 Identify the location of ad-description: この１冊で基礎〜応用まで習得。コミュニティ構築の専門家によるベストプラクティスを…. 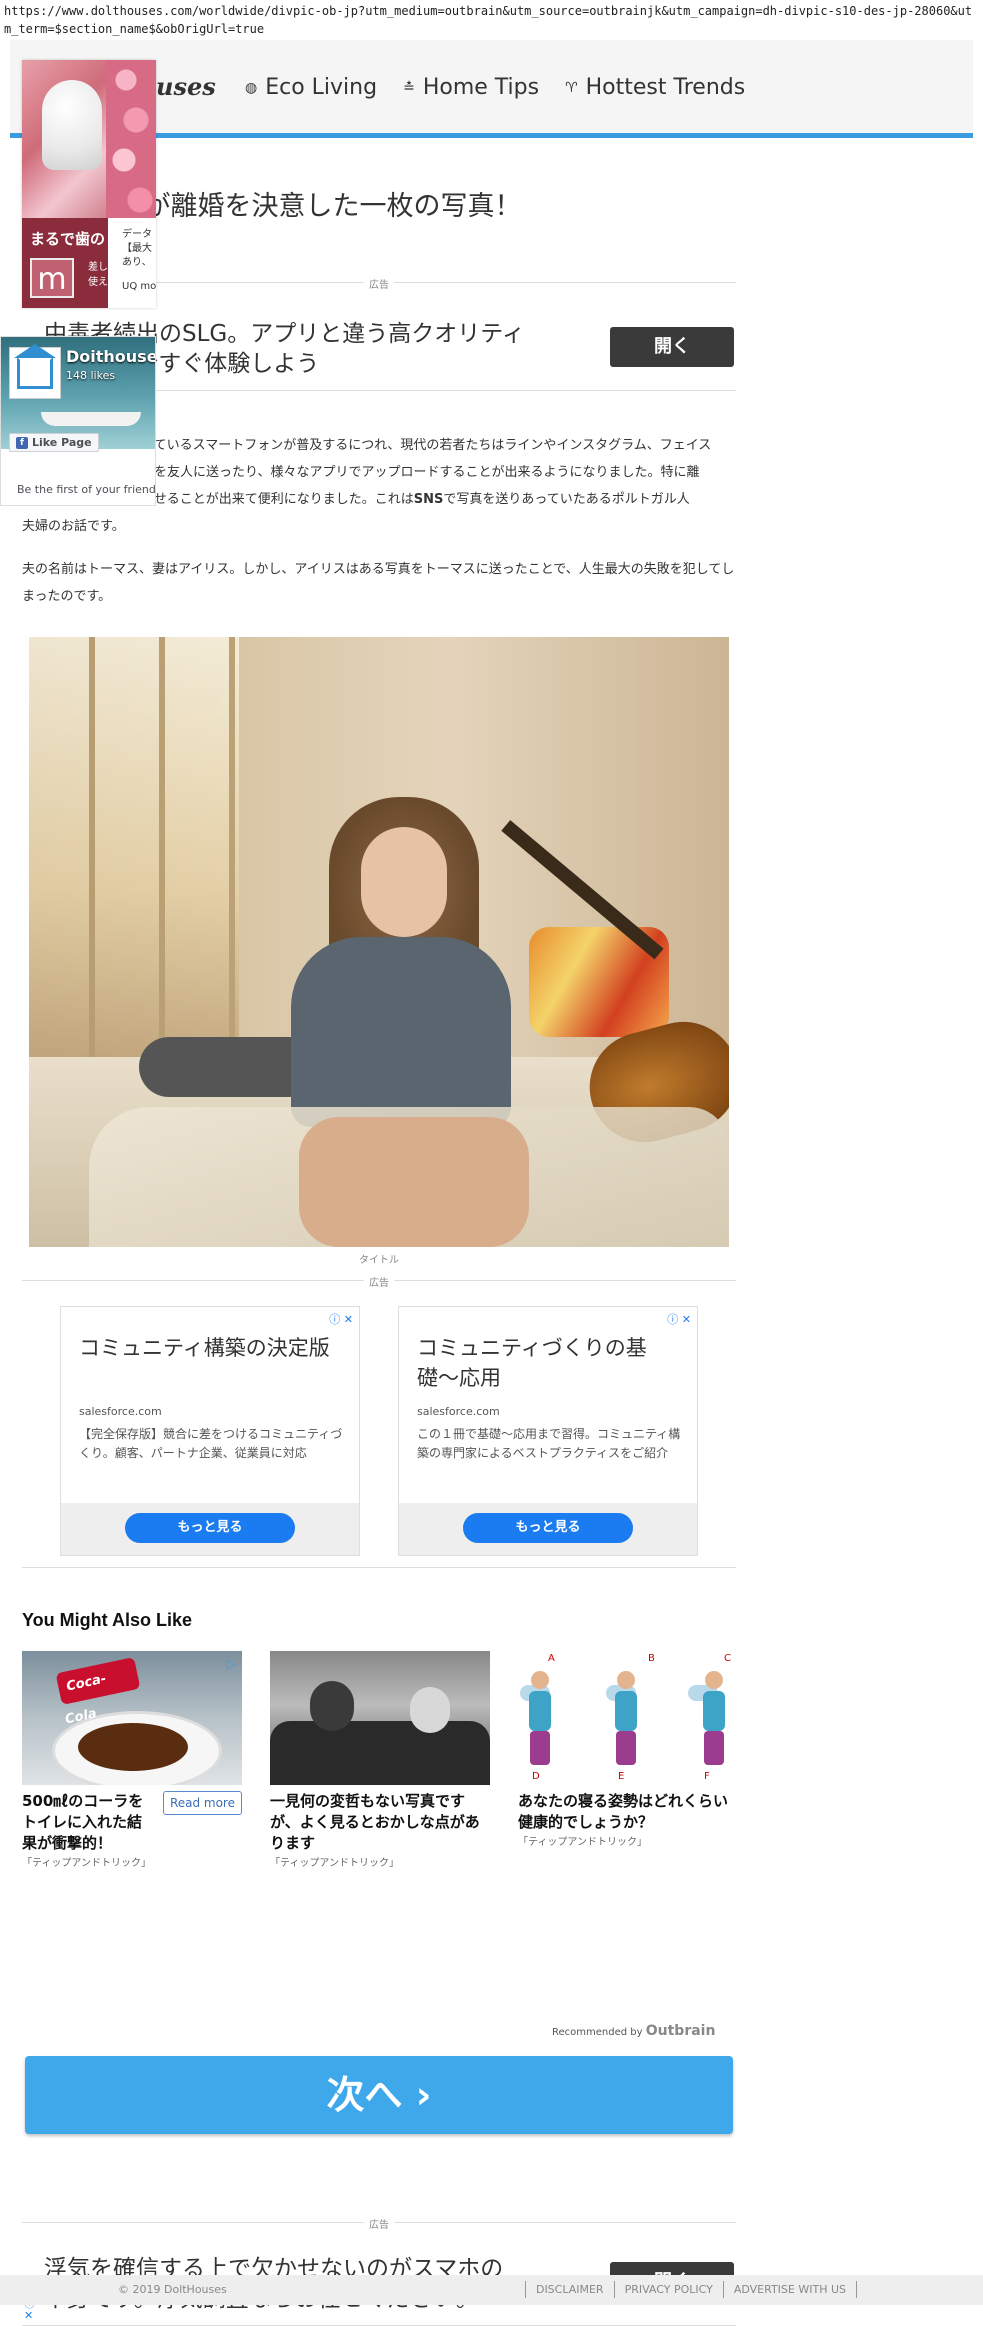
(549, 1443).